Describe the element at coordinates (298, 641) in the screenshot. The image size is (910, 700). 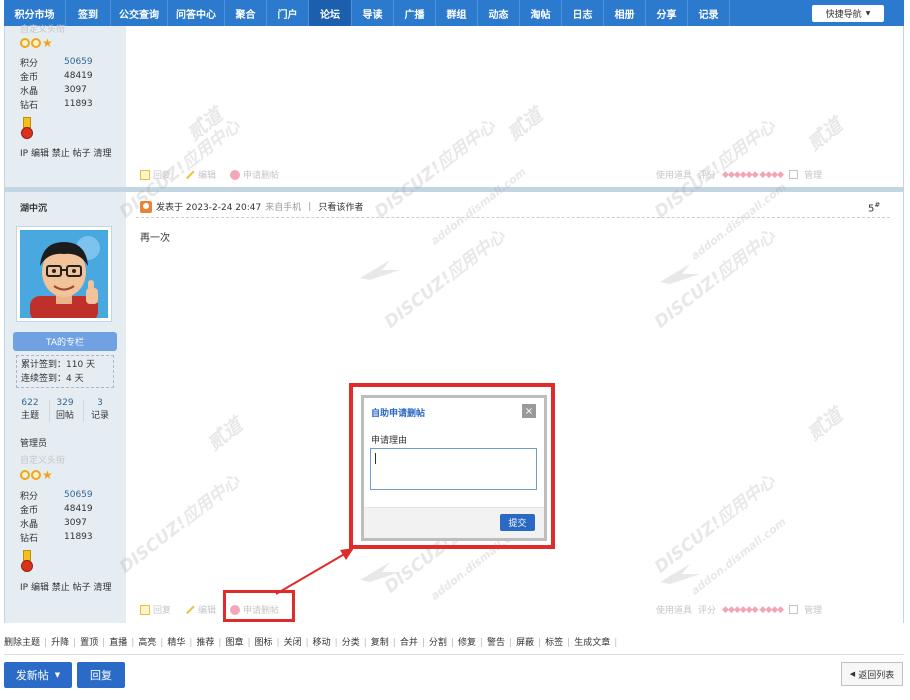
I see `mod-close: 关闭` at that location.